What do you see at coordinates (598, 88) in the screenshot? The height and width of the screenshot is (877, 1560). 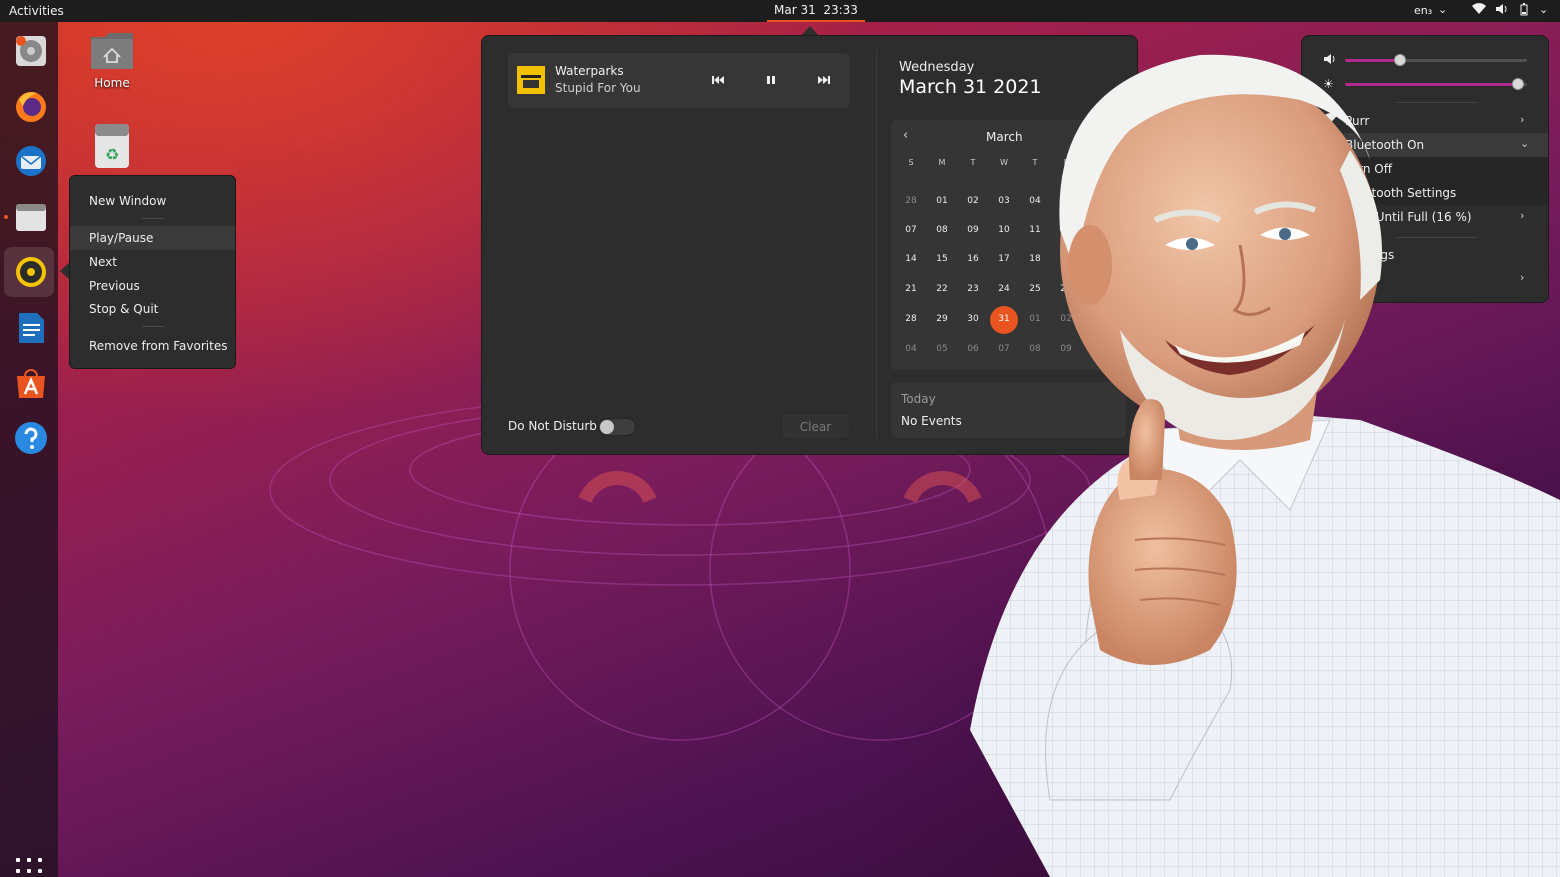 I see `track-title: Stupid For You` at bounding box center [598, 88].